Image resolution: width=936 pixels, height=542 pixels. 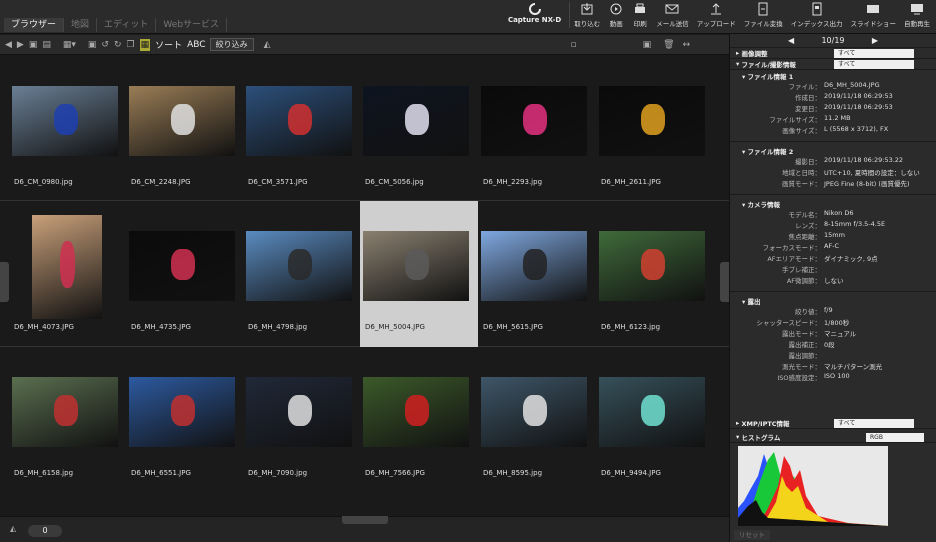 What do you see at coordinates (792, 248) in the screenshot?
I see `info-key: フォーカスモード：` at bounding box center [792, 248].